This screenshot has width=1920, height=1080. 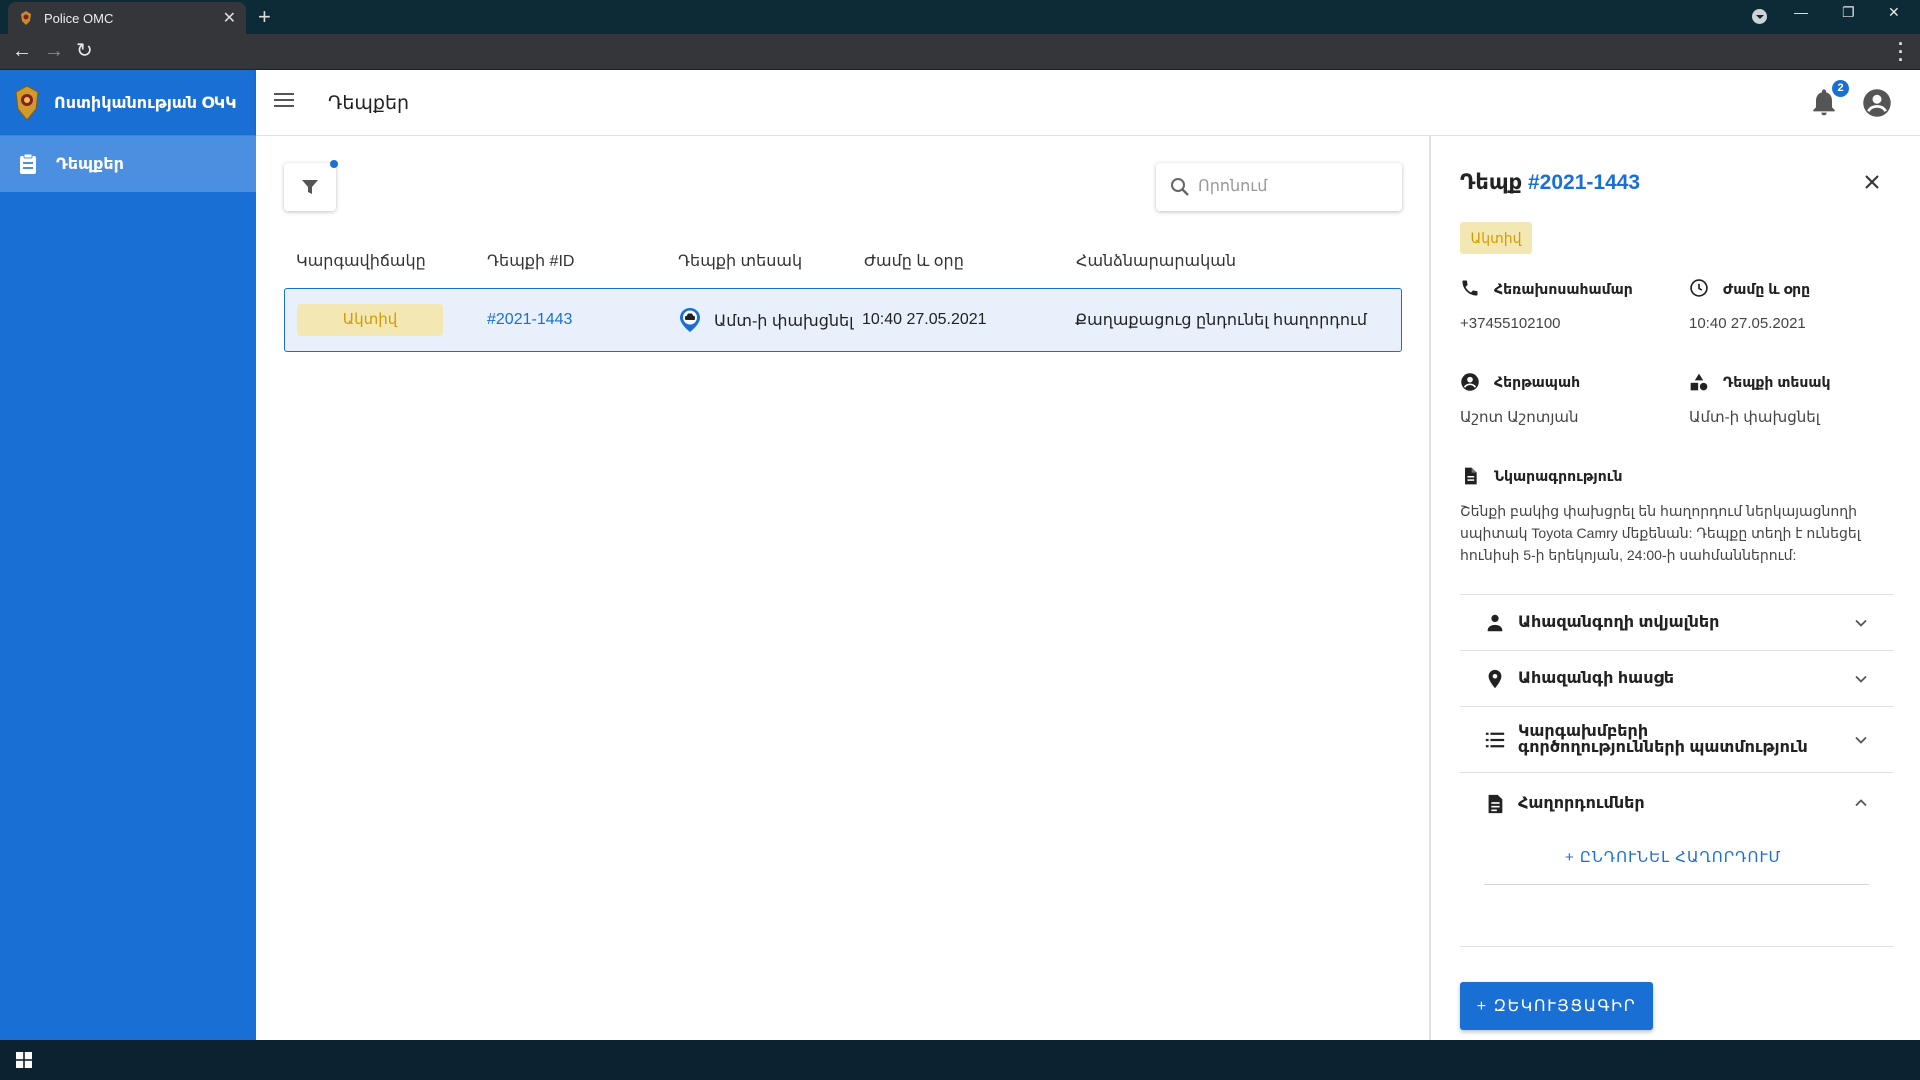 I want to click on browser-tab-strip: Police OMC ✕ + — ❐ ✕, so click(x=960, y=17).